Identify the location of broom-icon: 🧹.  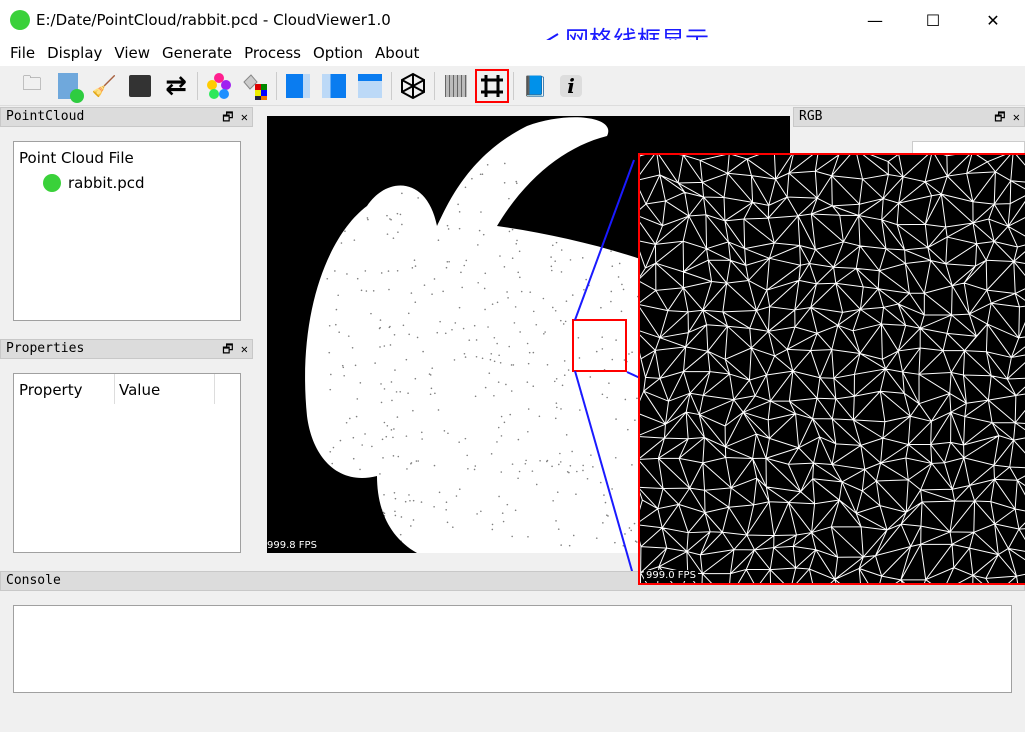
(104, 86).